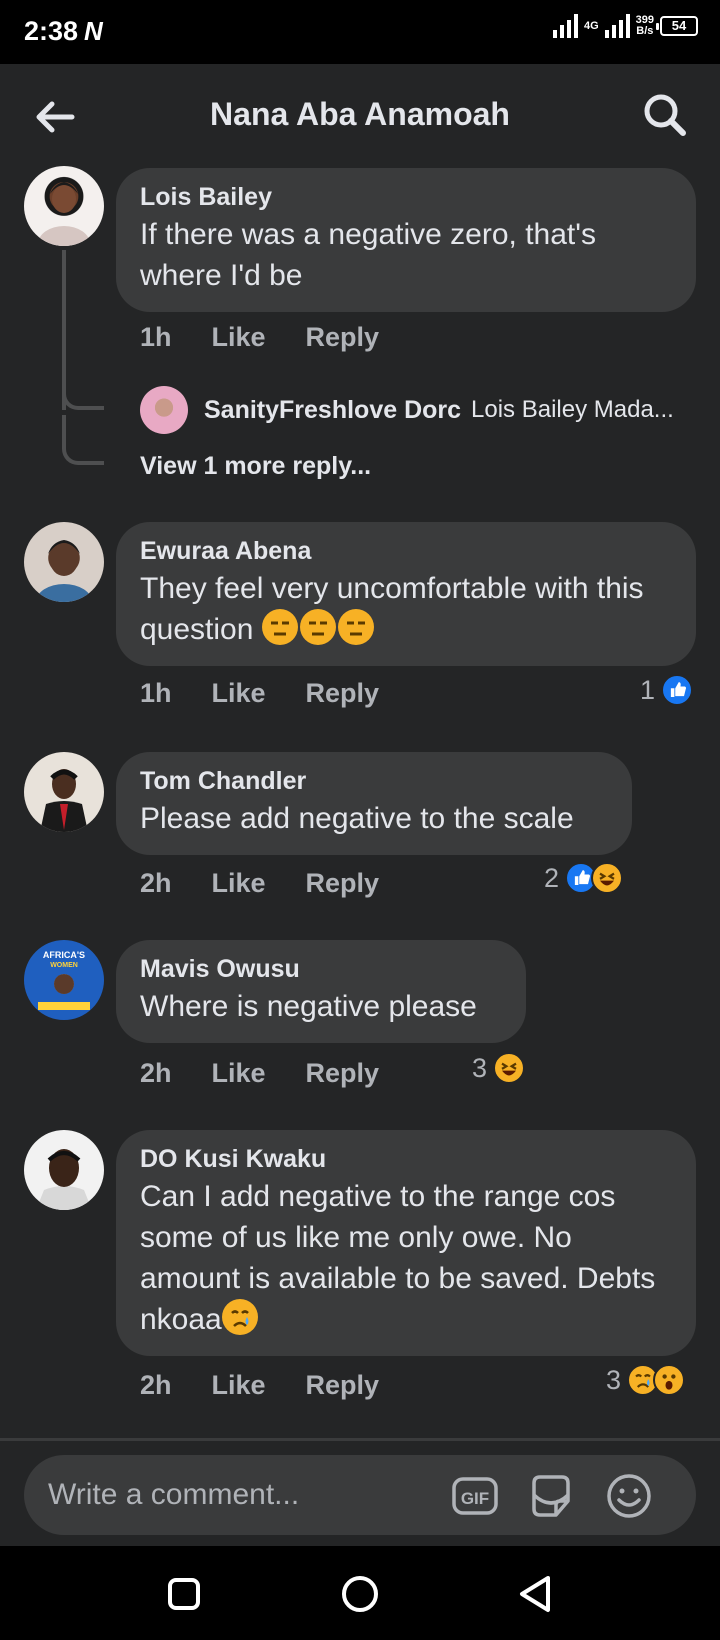 This screenshot has width=720, height=1640. What do you see at coordinates (665, 115) in the screenshot?
I see `search-icon` at bounding box center [665, 115].